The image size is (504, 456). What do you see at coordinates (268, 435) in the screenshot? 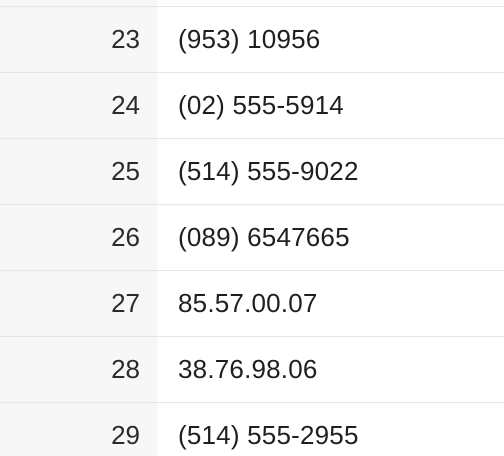
I see `phone-cell: (514) 555-2955` at bounding box center [268, 435].